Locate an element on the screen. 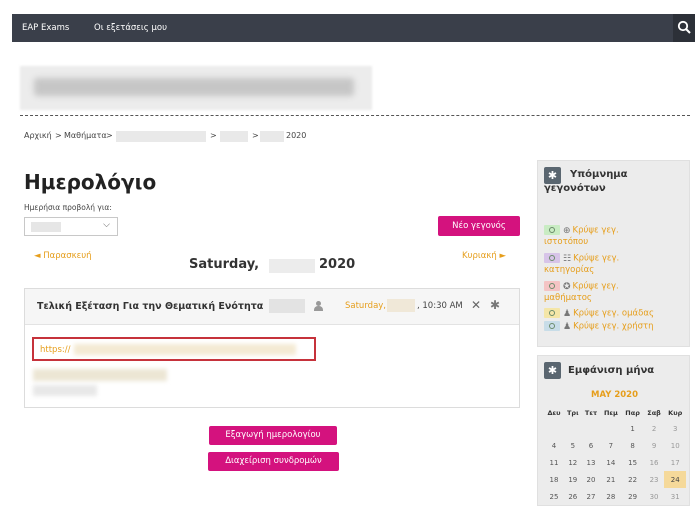  calendar-day: 23 is located at coordinates (654, 479).